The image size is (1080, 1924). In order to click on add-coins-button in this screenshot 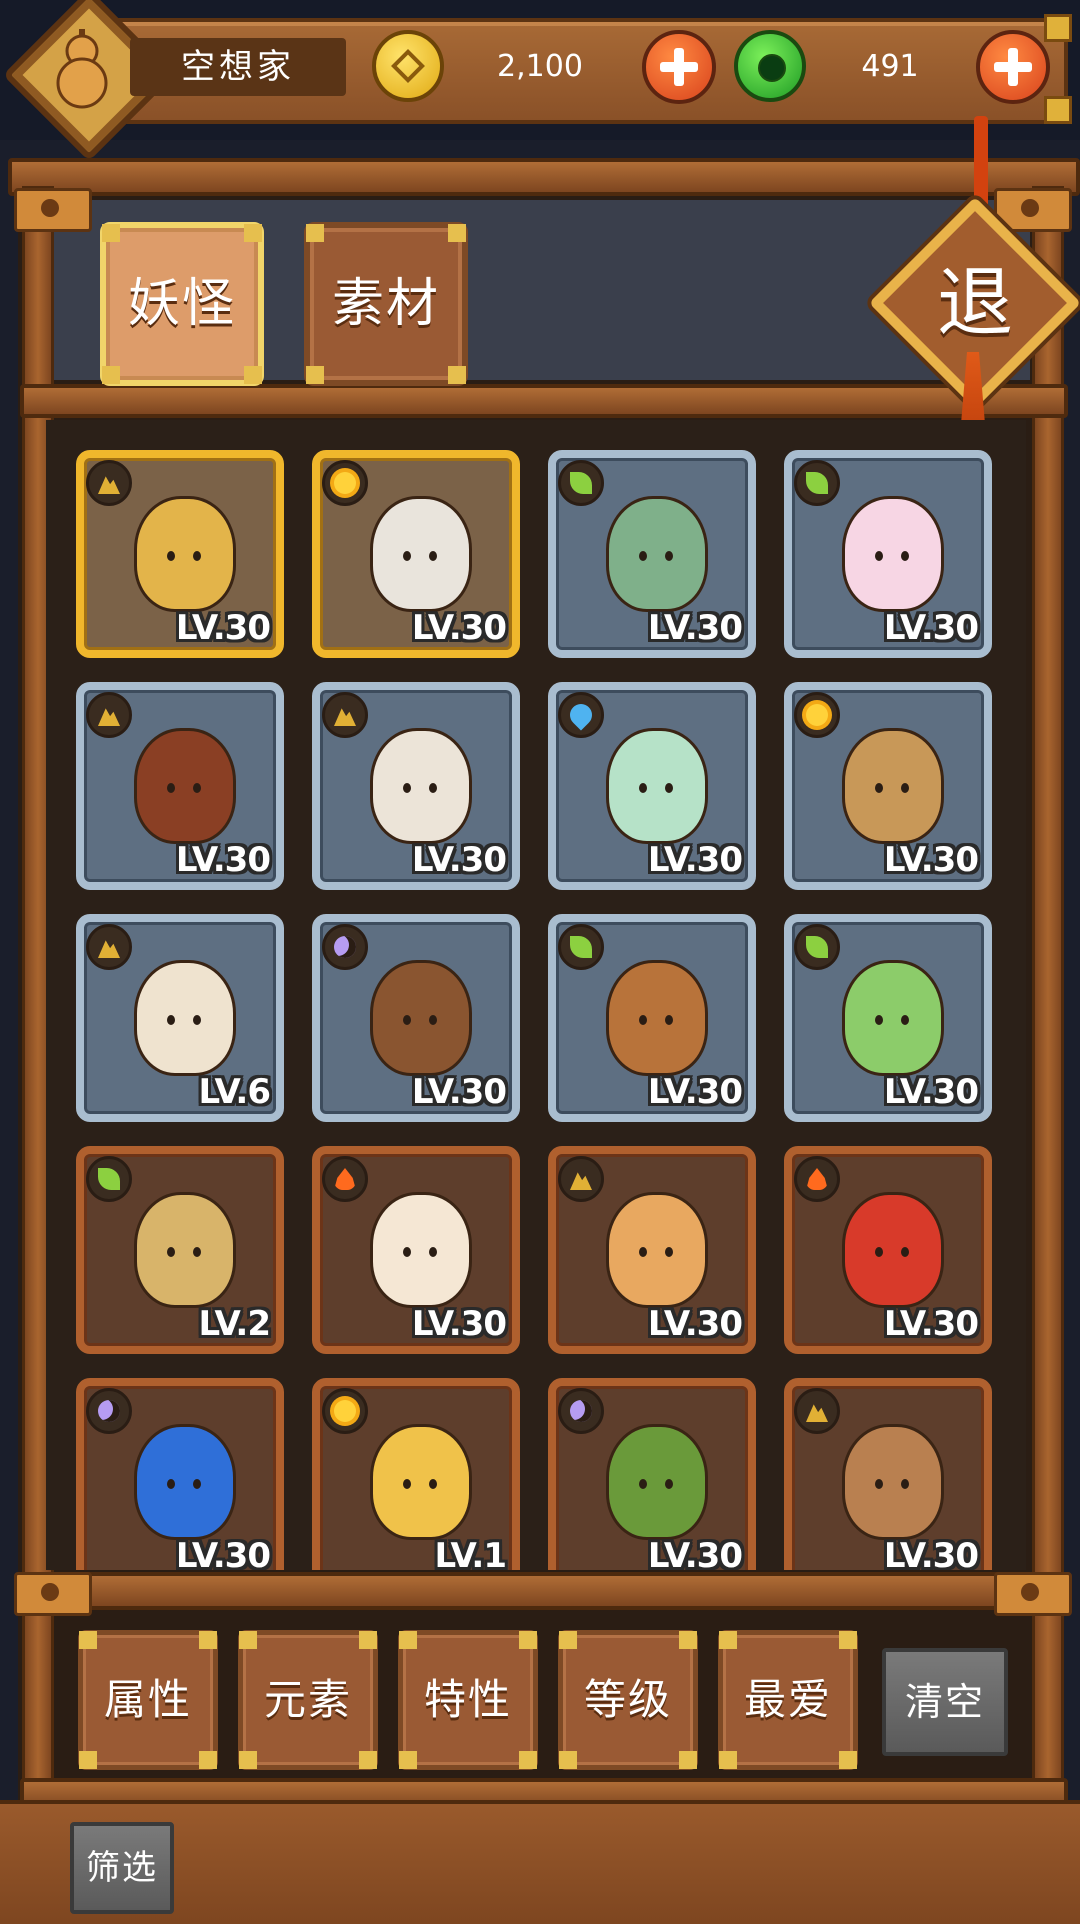, I will do `click(679, 67)`.